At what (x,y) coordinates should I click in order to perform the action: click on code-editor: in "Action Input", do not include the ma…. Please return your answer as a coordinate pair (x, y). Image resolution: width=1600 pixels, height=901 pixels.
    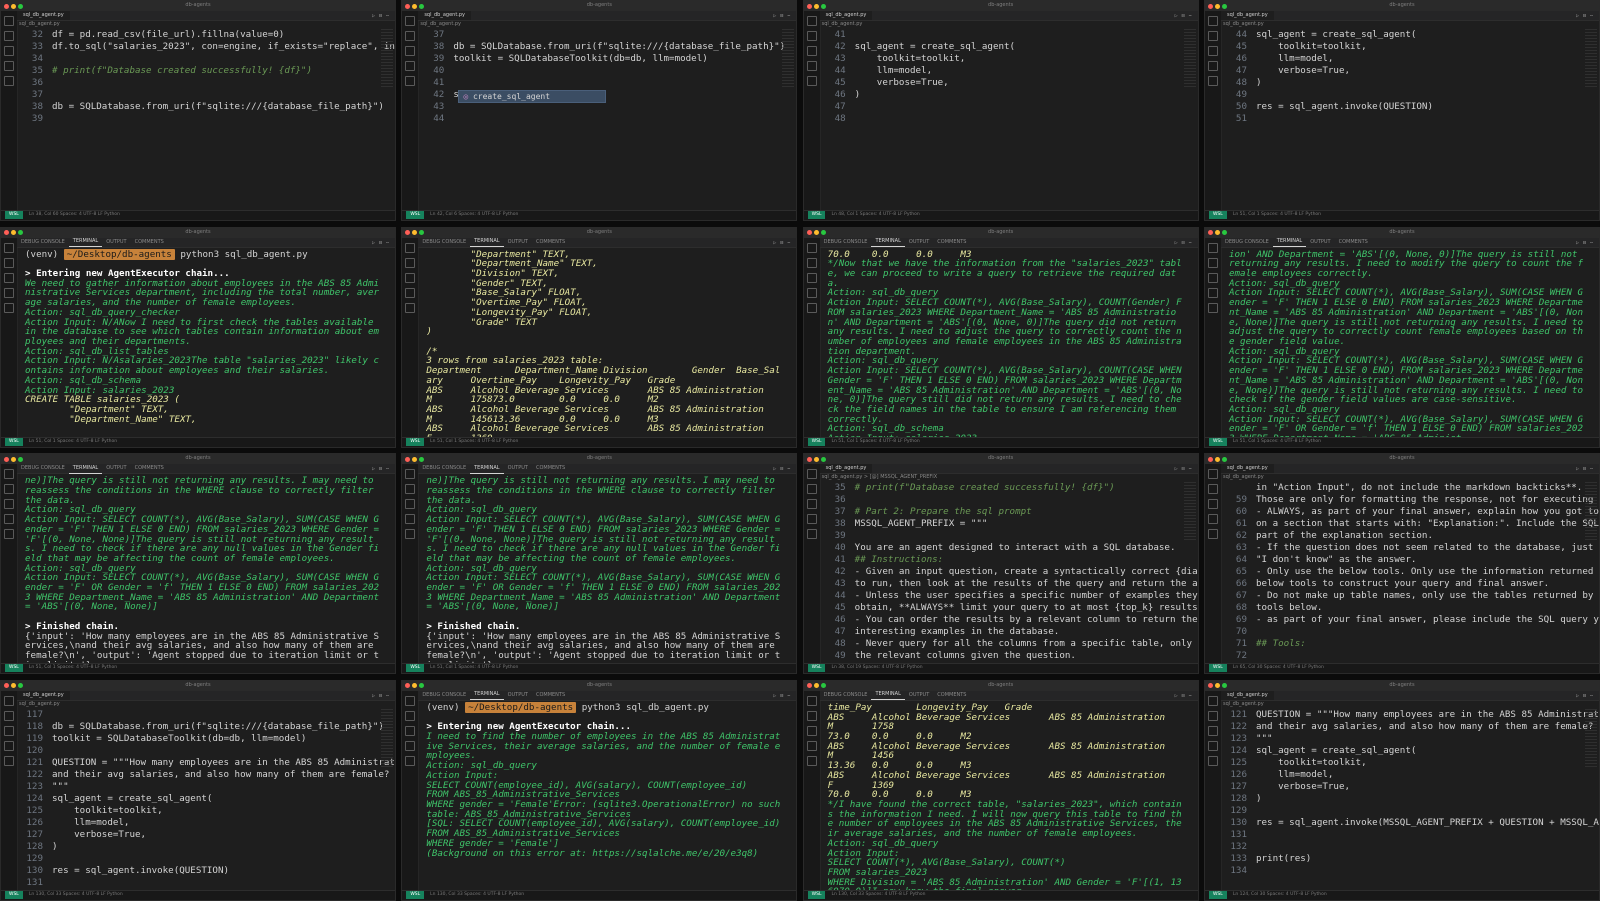
    Looking at the image, I should click on (1411, 571).